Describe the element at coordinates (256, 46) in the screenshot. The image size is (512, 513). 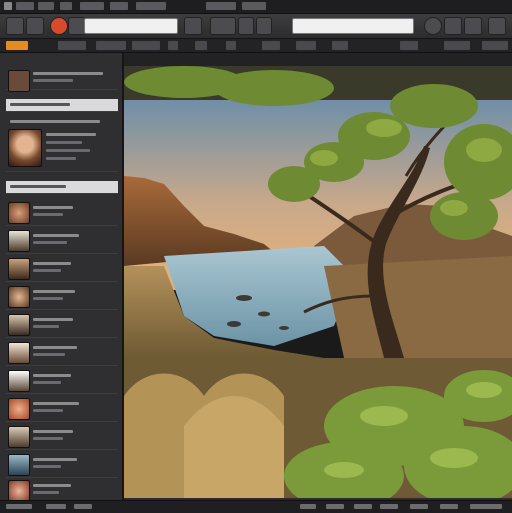
I see `tab-strip` at that location.